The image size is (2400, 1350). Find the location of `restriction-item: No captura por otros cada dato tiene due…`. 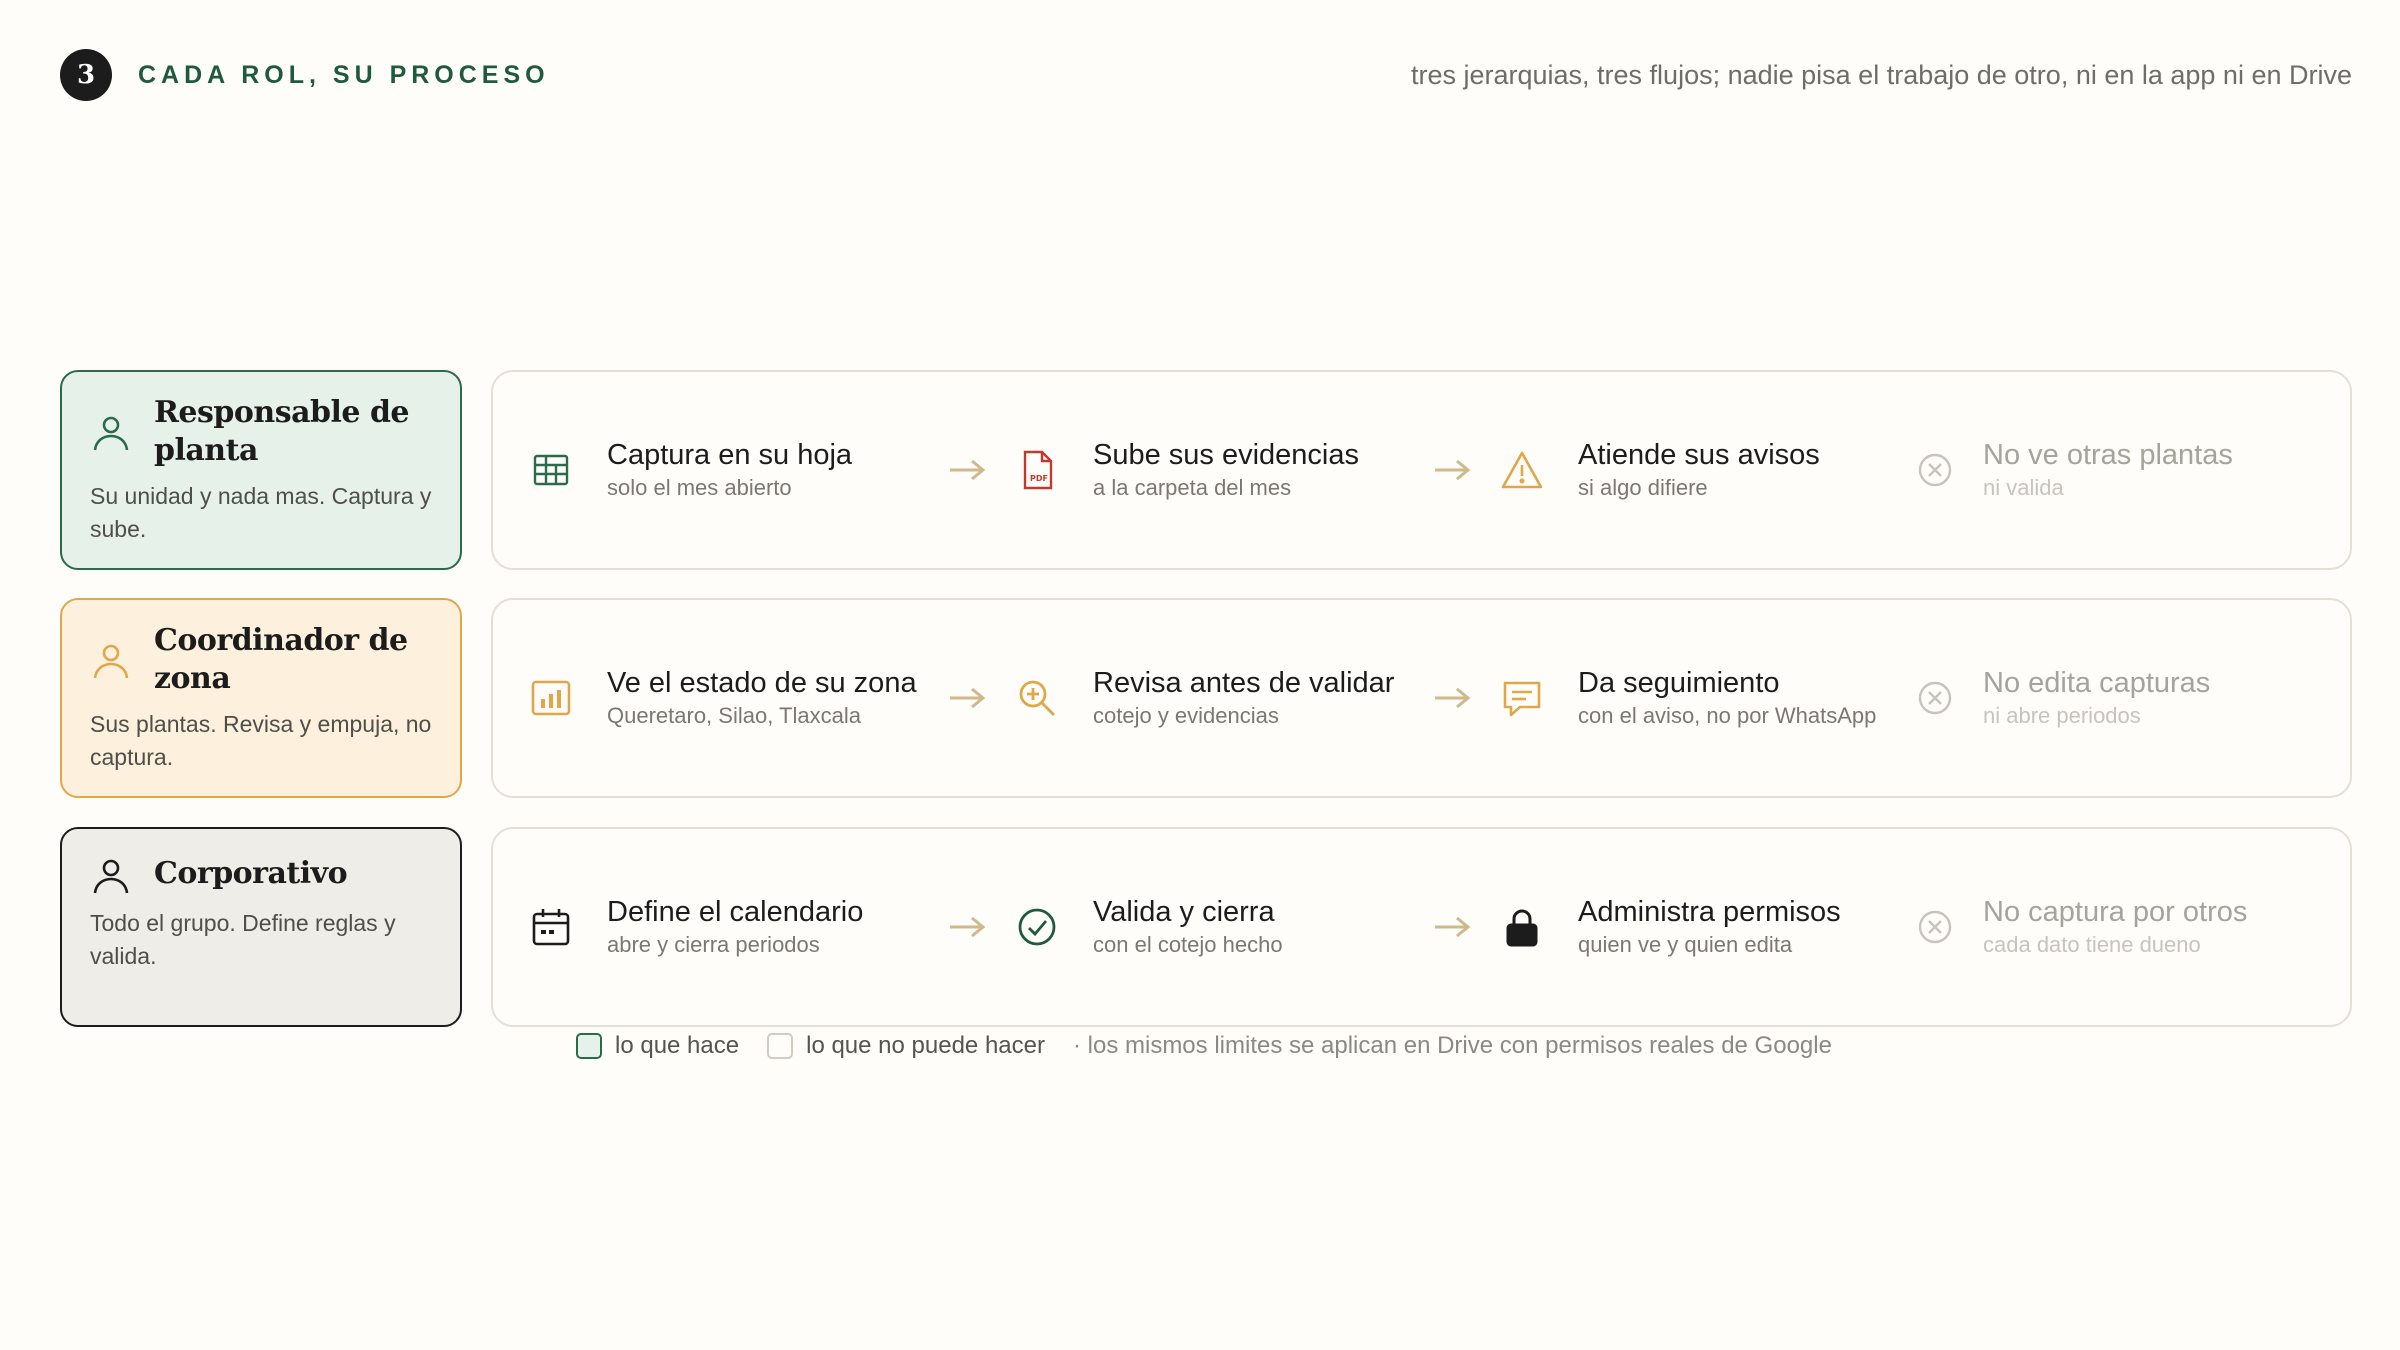

restriction-item: No captura por otros cada dato tiene due… is located at coordinates (2080, 927).